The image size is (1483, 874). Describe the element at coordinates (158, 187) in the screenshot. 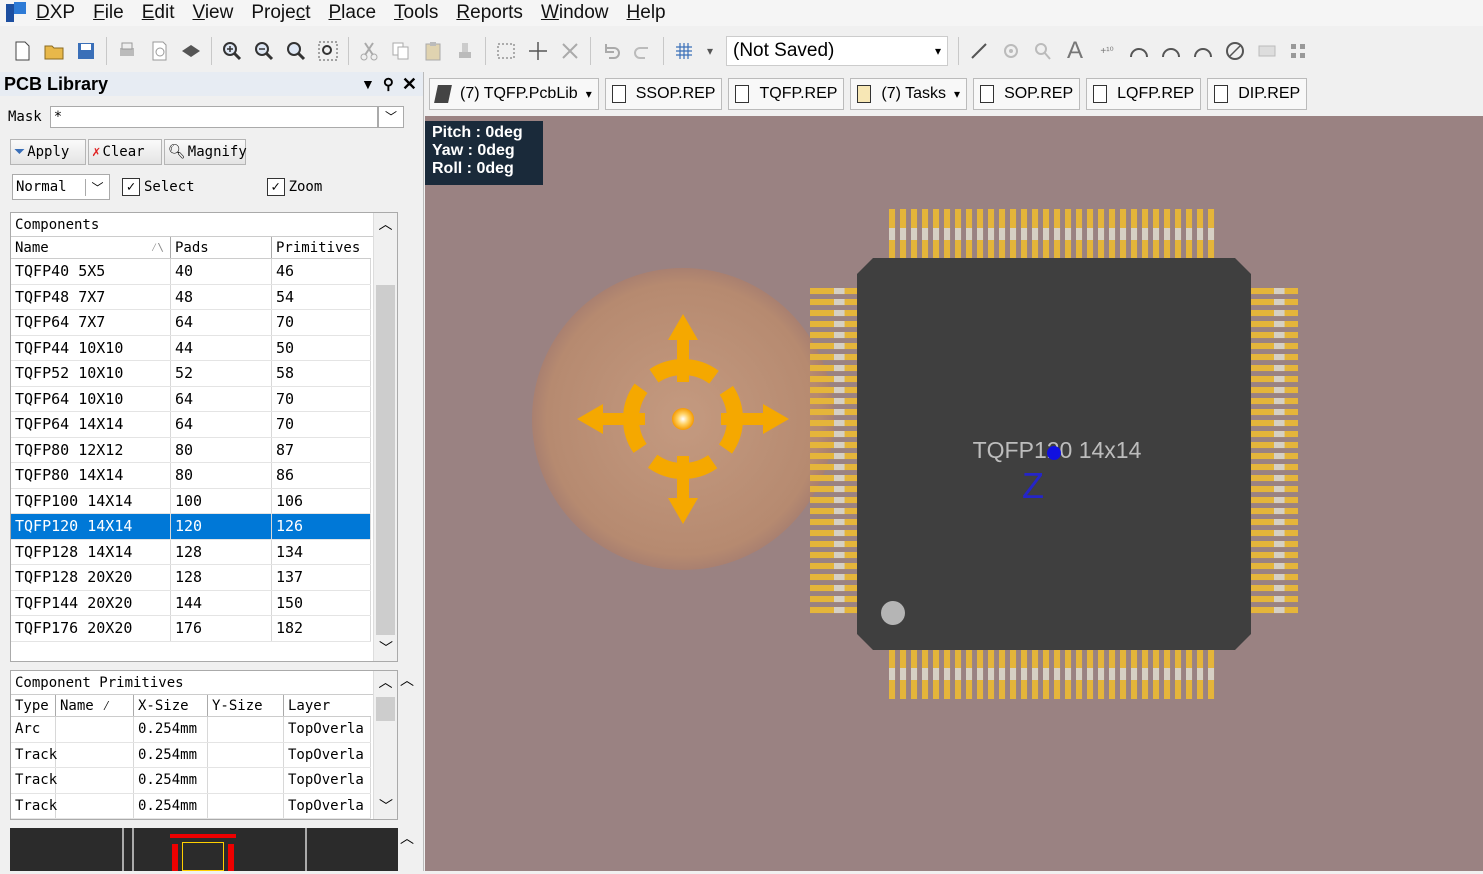

I see `select-checkbox: ✓ Select` at that location.